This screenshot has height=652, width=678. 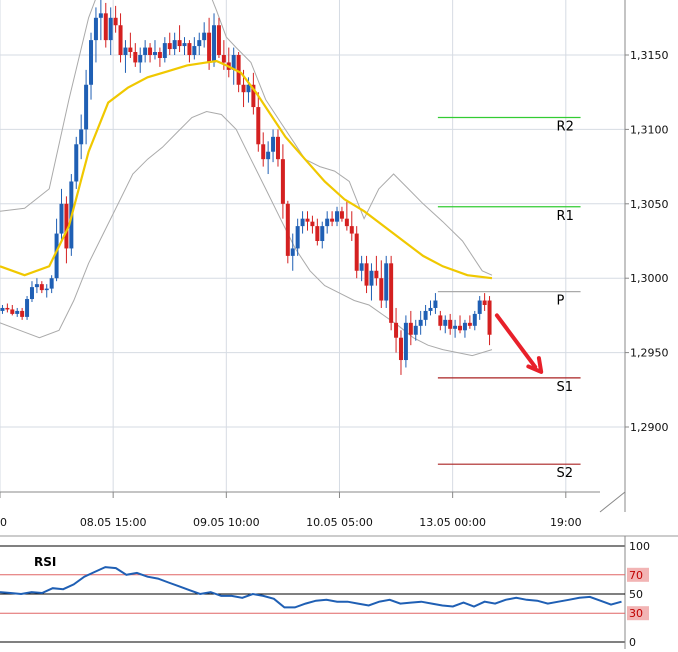 I want to click on x-tick-label: 08.05 15:00, so click(x=113, y=522).